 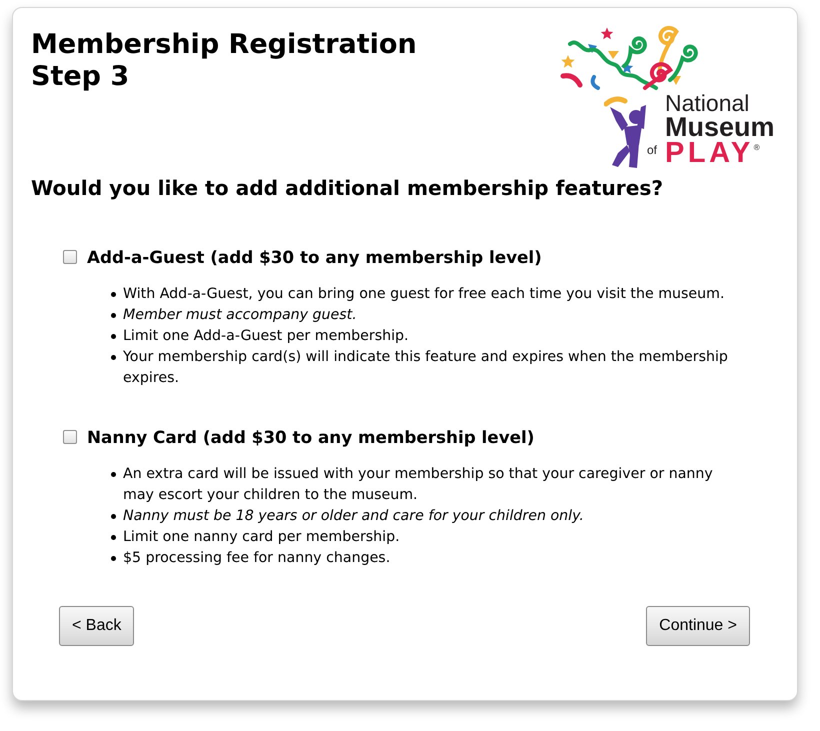 What do you see at coordinates (256, 558) in the screenshot?
I see `bullet-text: $5 processing fee for nanny changes.` at bounding box center [256, 558].